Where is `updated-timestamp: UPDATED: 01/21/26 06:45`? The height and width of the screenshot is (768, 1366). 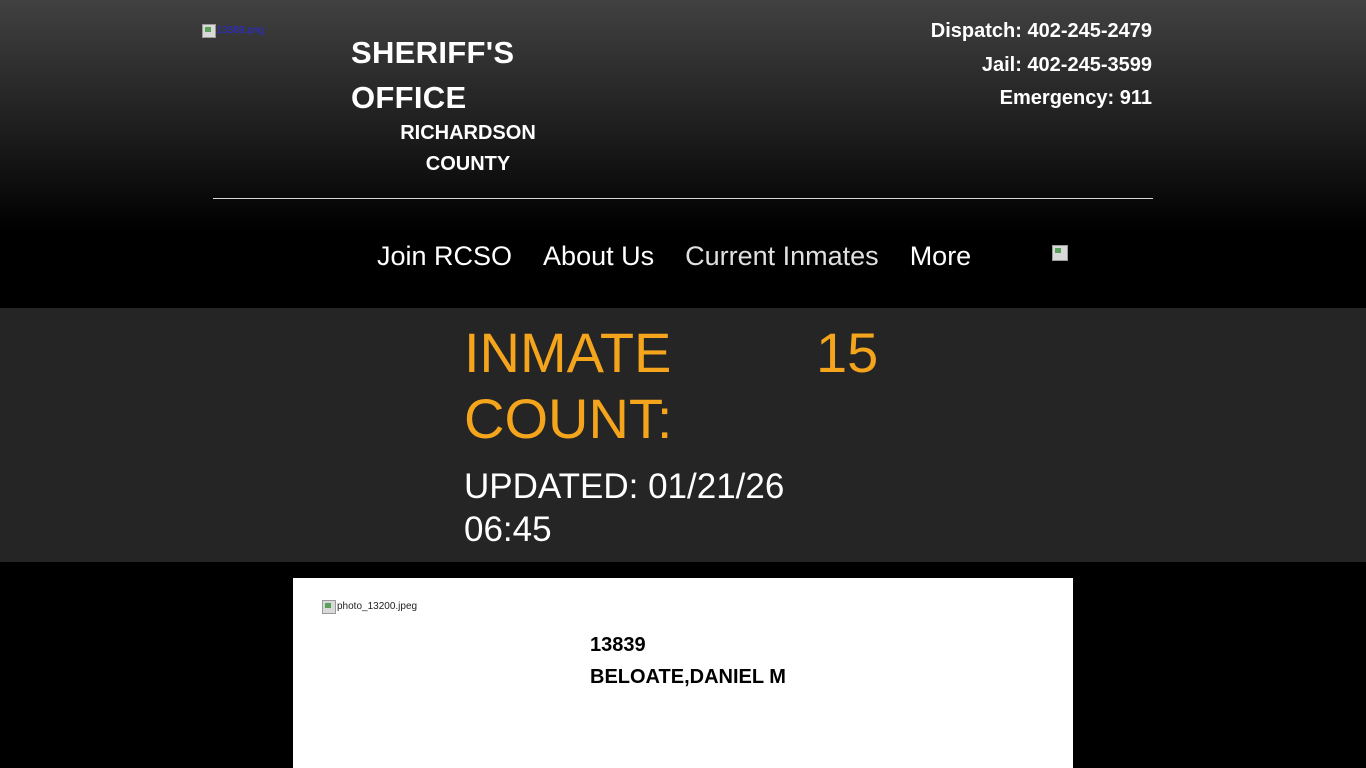
updated-timestamp: UPDATED: 01/21/26 06:45 is located at coordinates (624, 508).